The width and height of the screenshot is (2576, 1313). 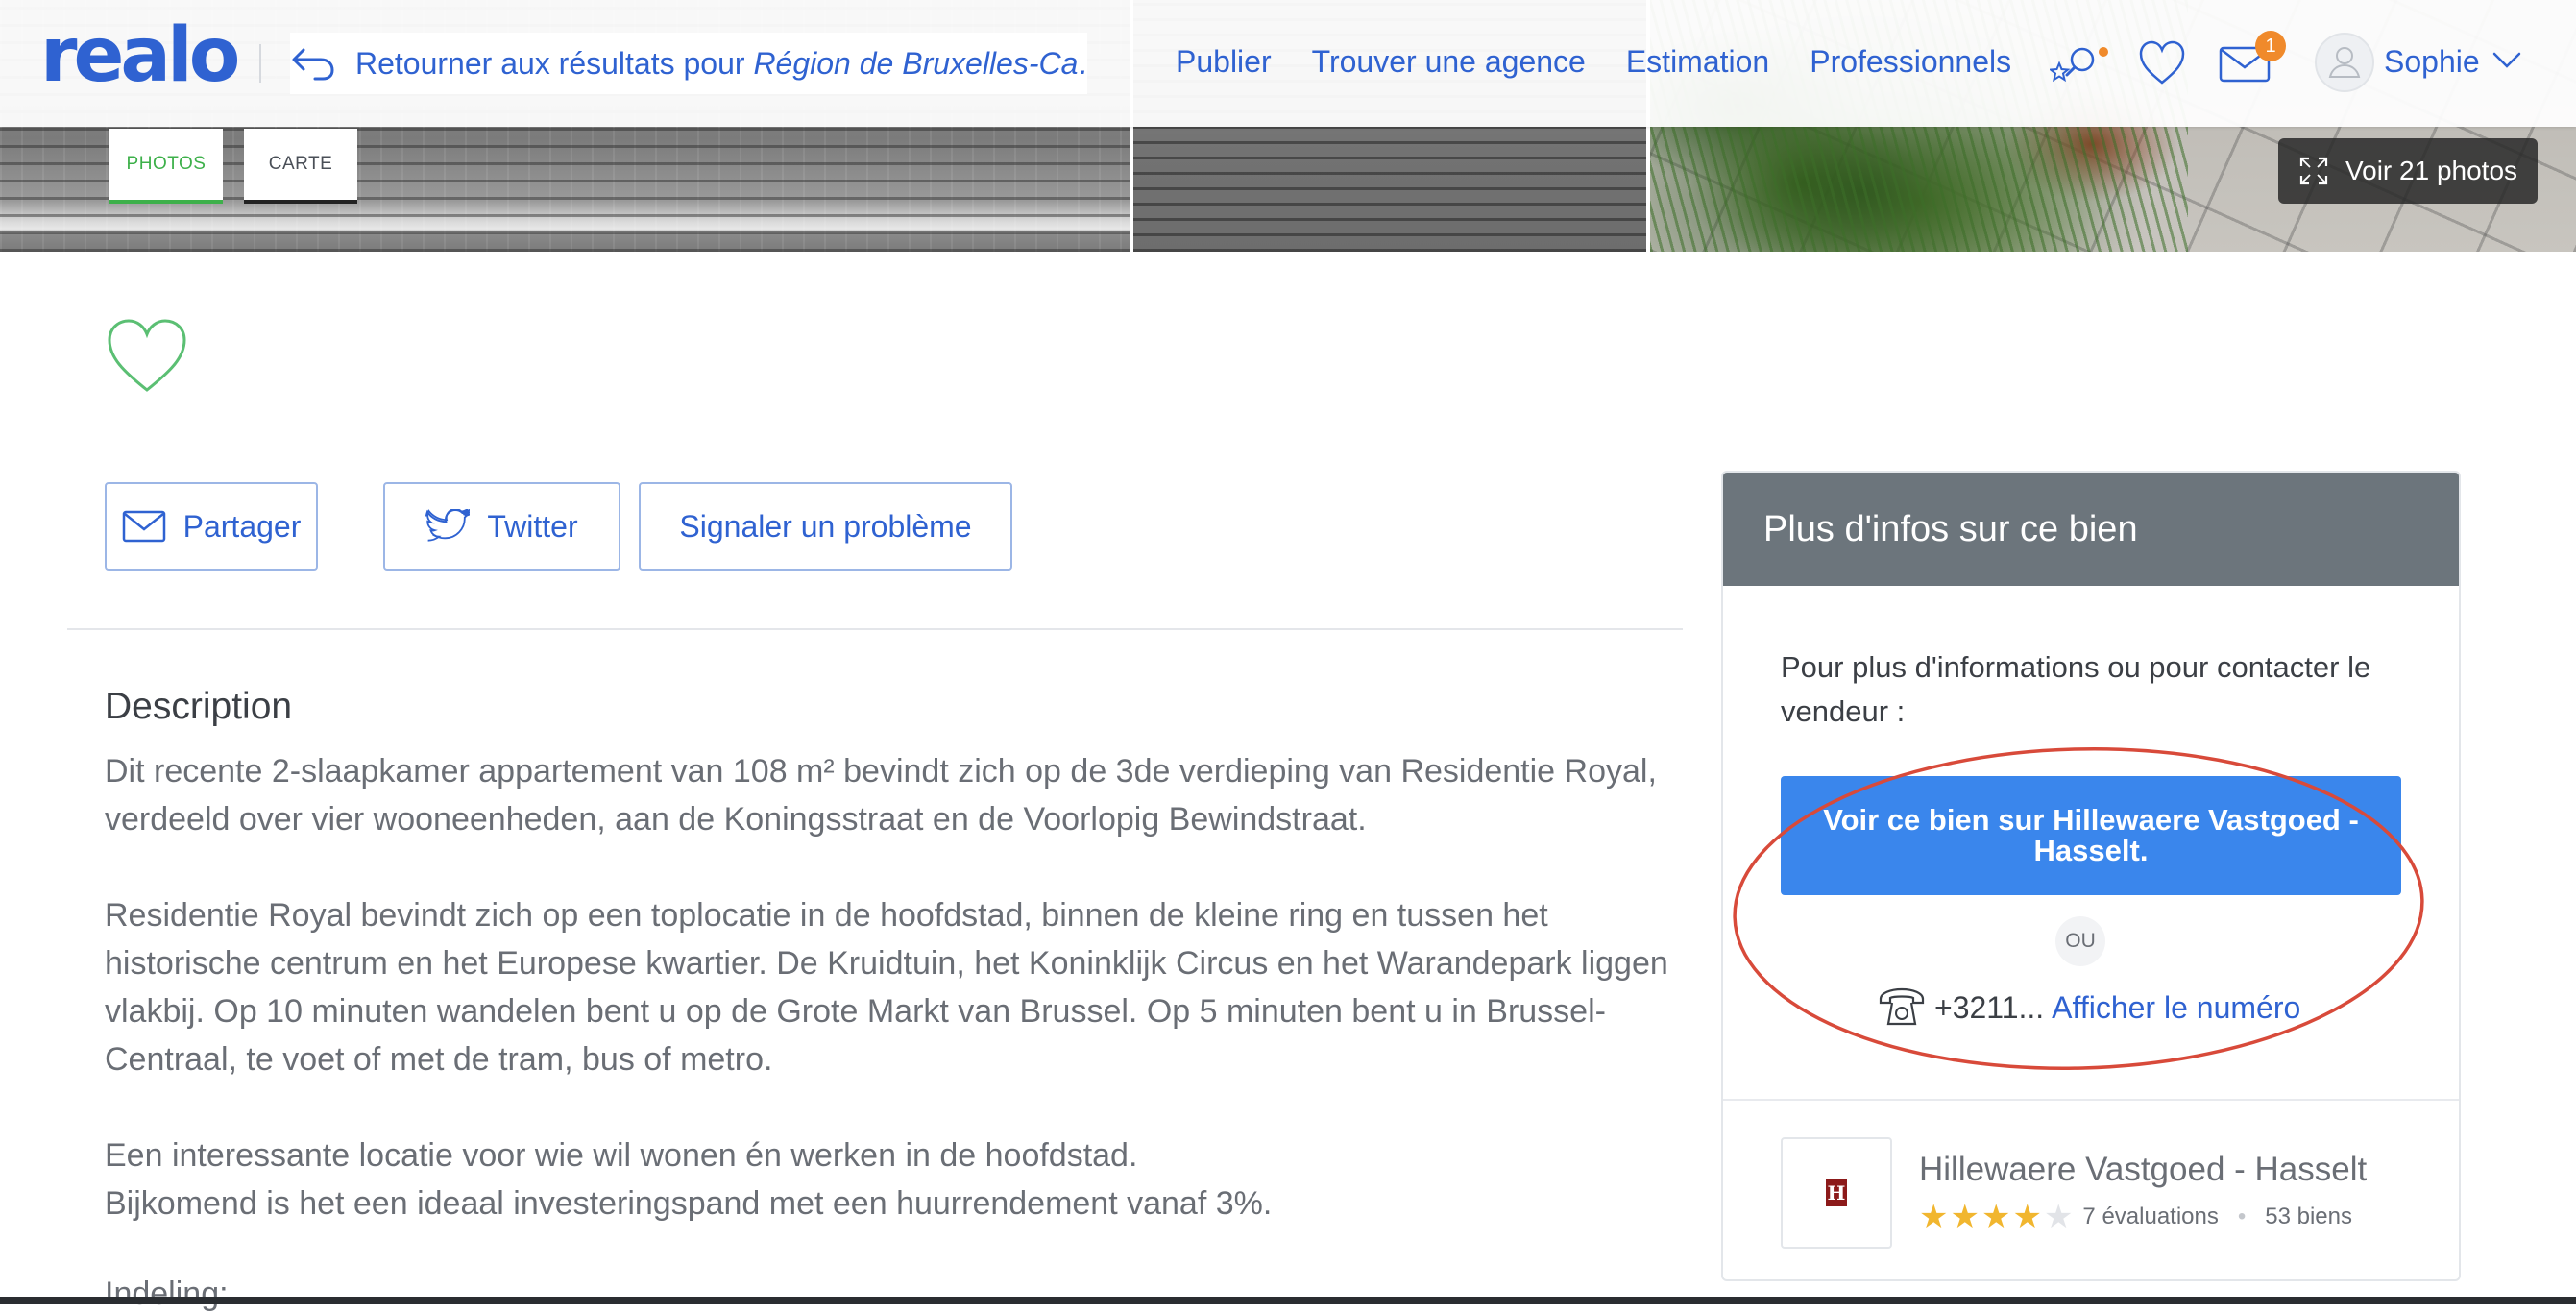 What do you see at coordinates (167, 1294) in the screenshot?
I see `layout-heading: Indeling:` at bounding box center [167, 1294].